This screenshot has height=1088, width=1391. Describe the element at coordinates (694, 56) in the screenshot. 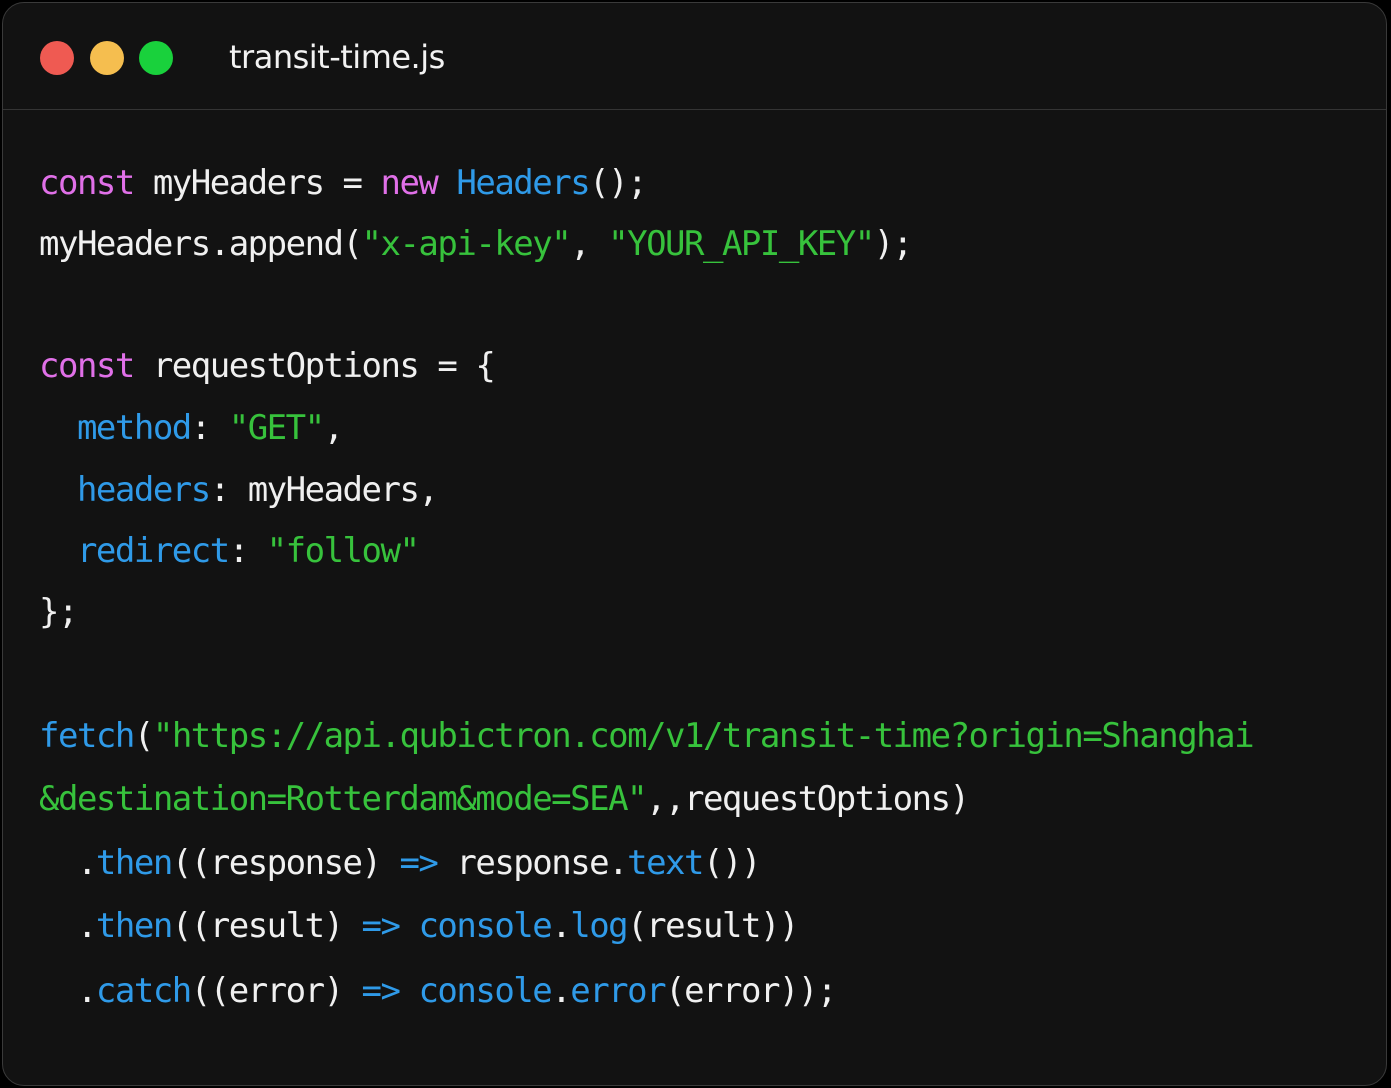

I see `title-bar: transit-time.js` at that location.